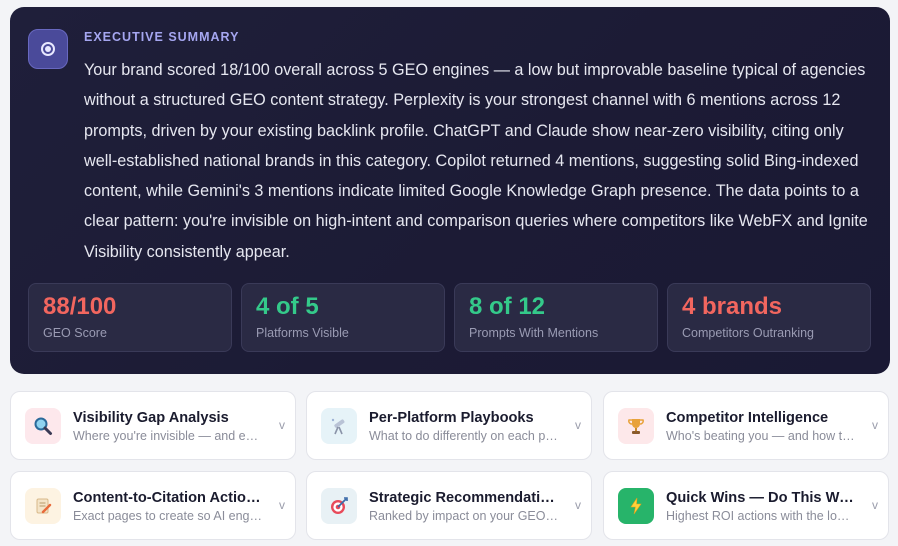  Describe the element at coordinates (732, 306) in the screenshot. I see `stat-value: 4 brands` at that location.